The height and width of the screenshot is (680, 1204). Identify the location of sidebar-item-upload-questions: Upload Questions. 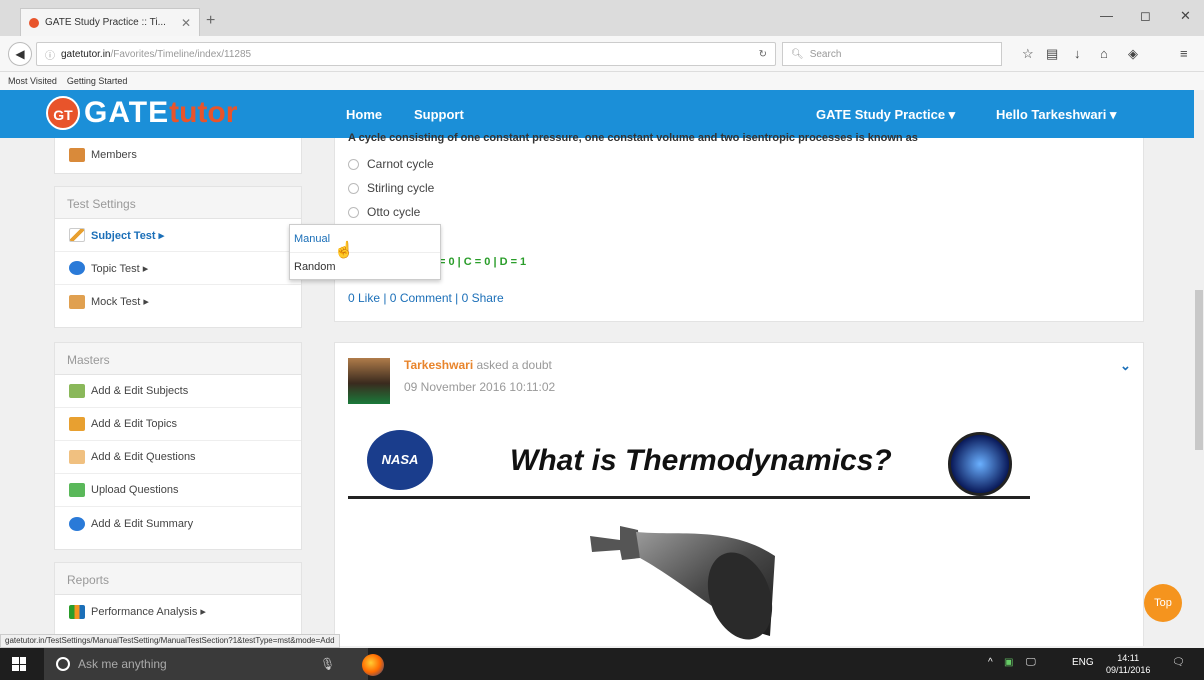
(178, 490).